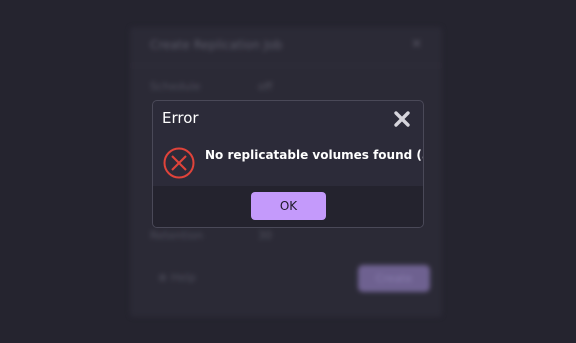 This screenshot has width=576, height=343. I want to click on background-row-value: 30, so click(265, 235).